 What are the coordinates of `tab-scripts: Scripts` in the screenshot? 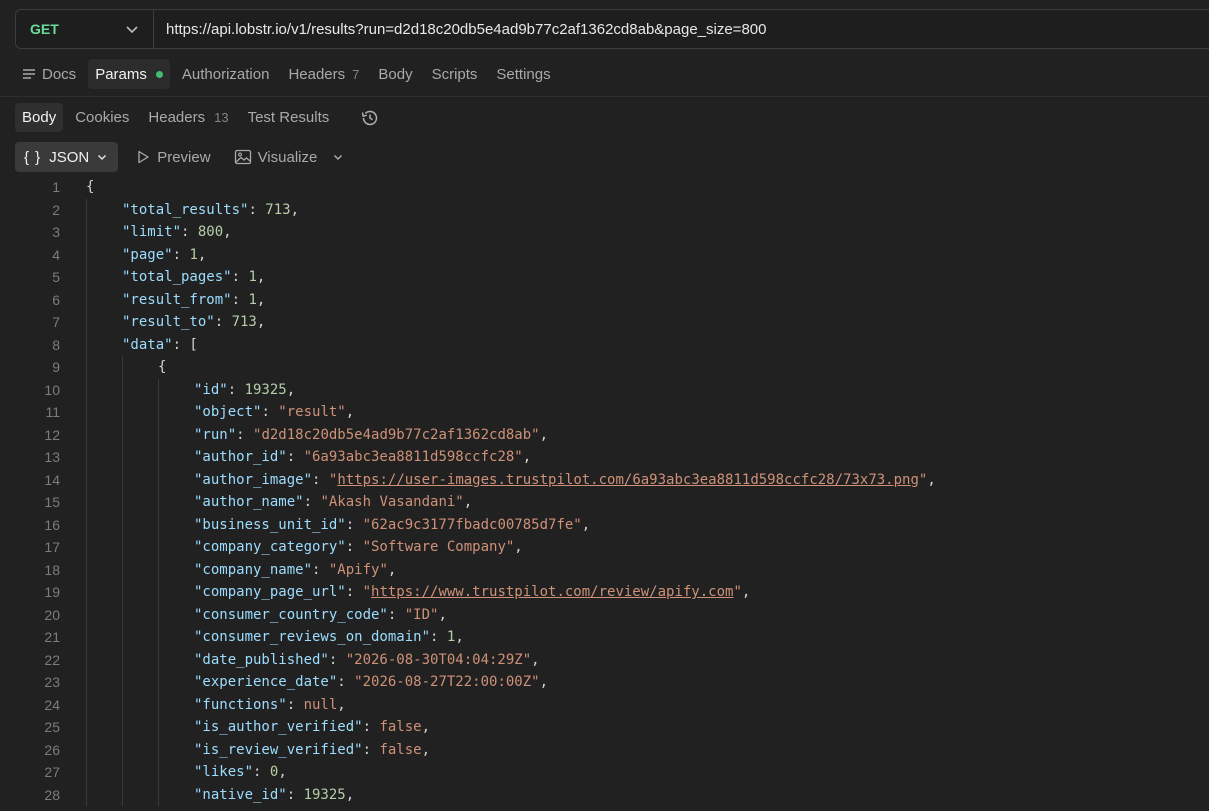 It's located at (455, 74).